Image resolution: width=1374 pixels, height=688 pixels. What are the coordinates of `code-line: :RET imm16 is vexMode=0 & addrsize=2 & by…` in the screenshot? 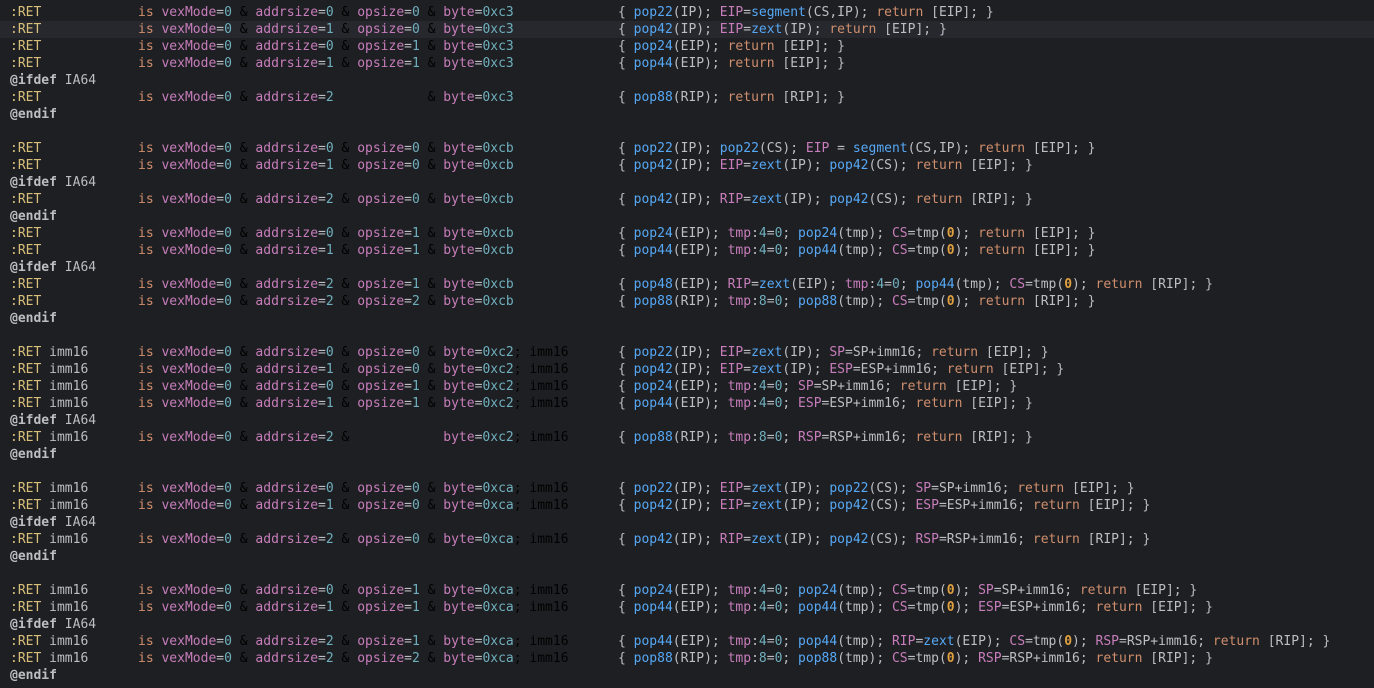 It's located at (687, 437).